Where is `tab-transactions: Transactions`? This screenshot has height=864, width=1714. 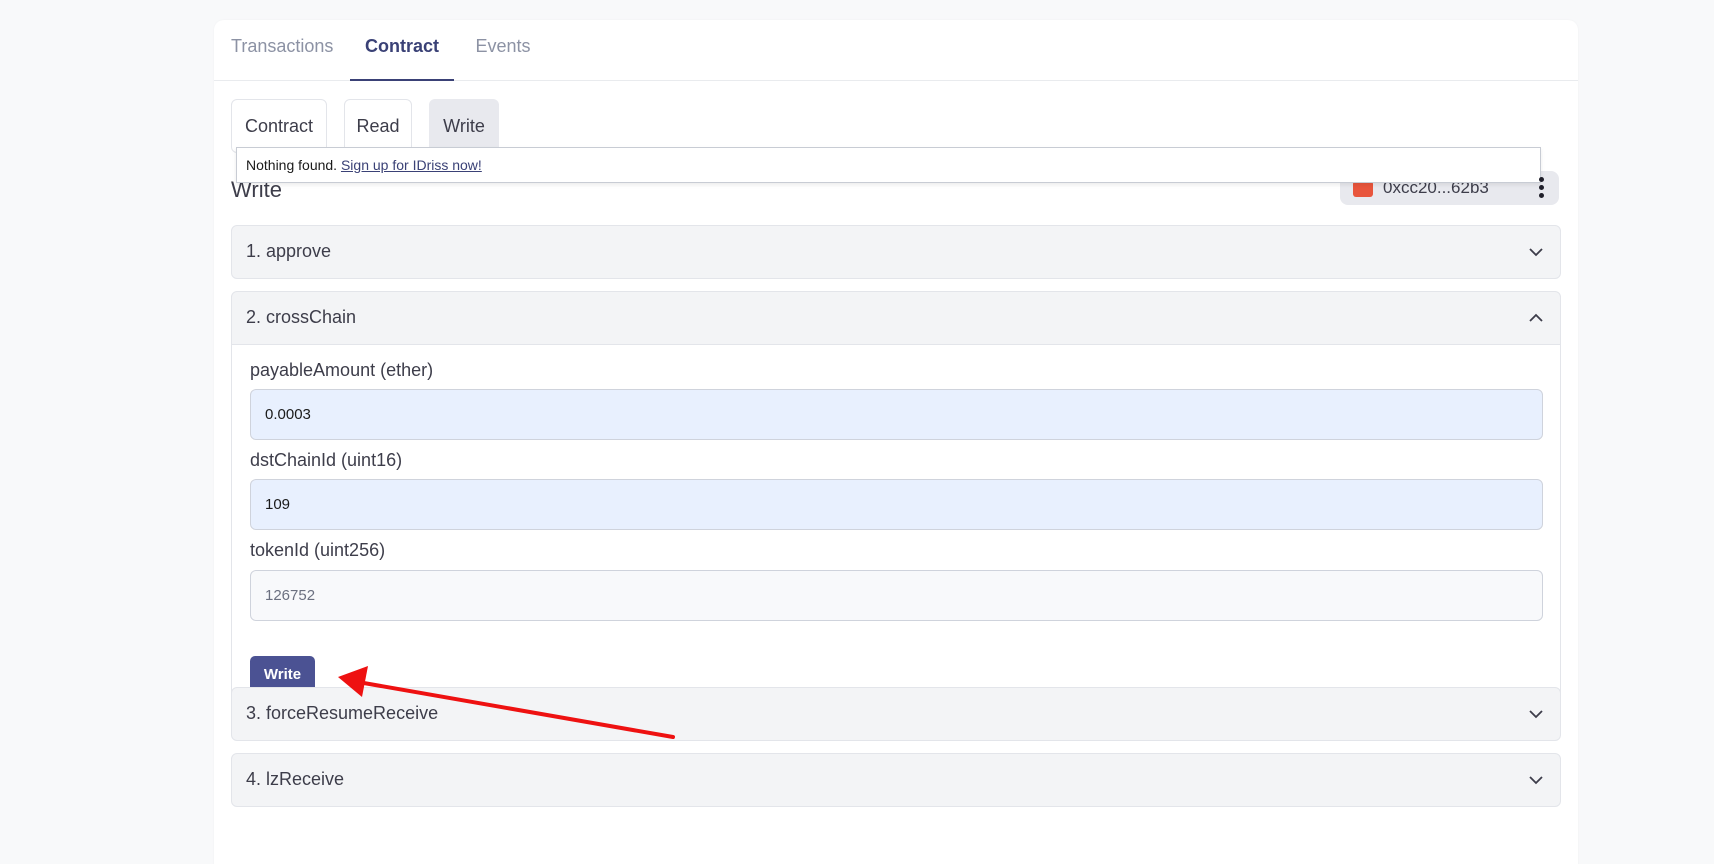
tab-transactions: Transactions is located at coordinates (282, 50).